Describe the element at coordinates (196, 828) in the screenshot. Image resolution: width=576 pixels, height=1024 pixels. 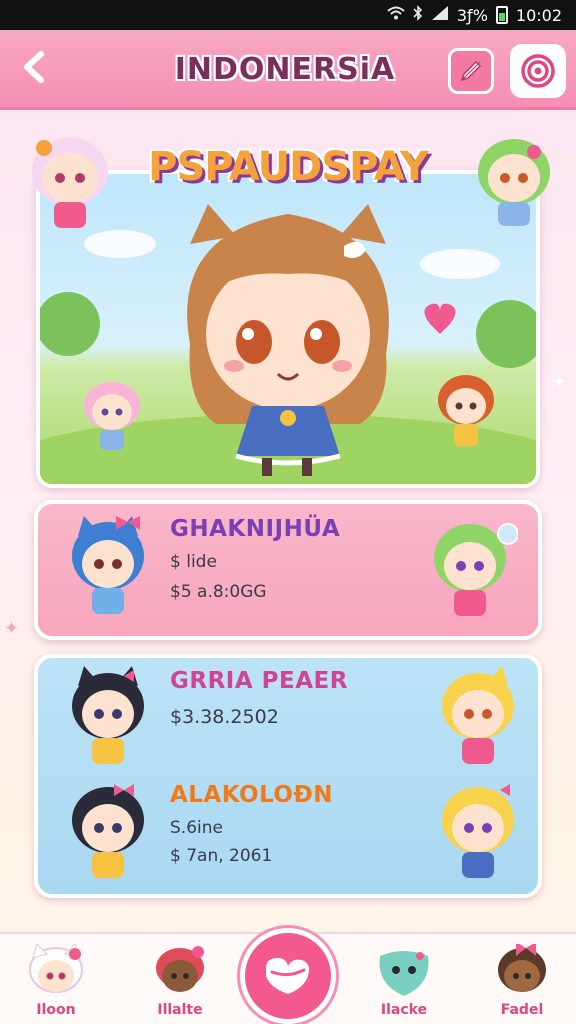
I see `entry-detail: S.6ine` at that location.